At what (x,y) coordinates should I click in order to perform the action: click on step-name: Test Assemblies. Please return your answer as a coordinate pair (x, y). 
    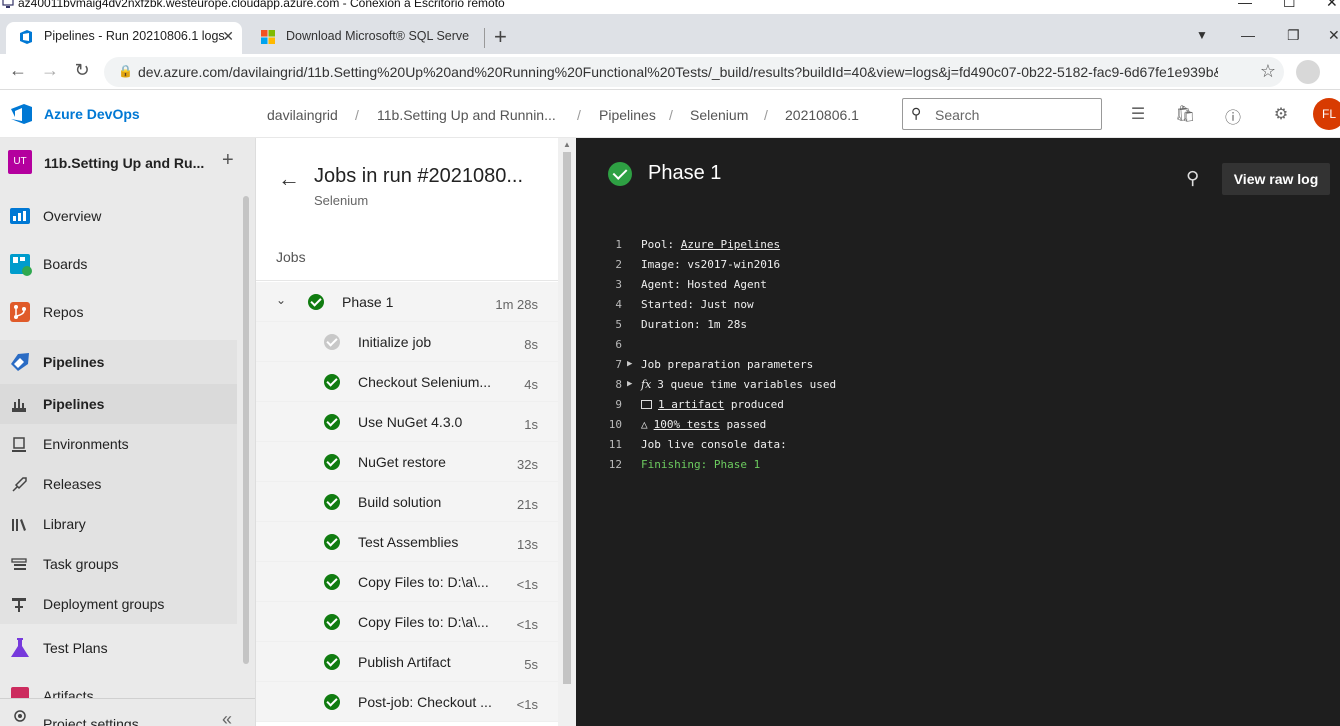
    Looking at the image, I should click on (408, 542).